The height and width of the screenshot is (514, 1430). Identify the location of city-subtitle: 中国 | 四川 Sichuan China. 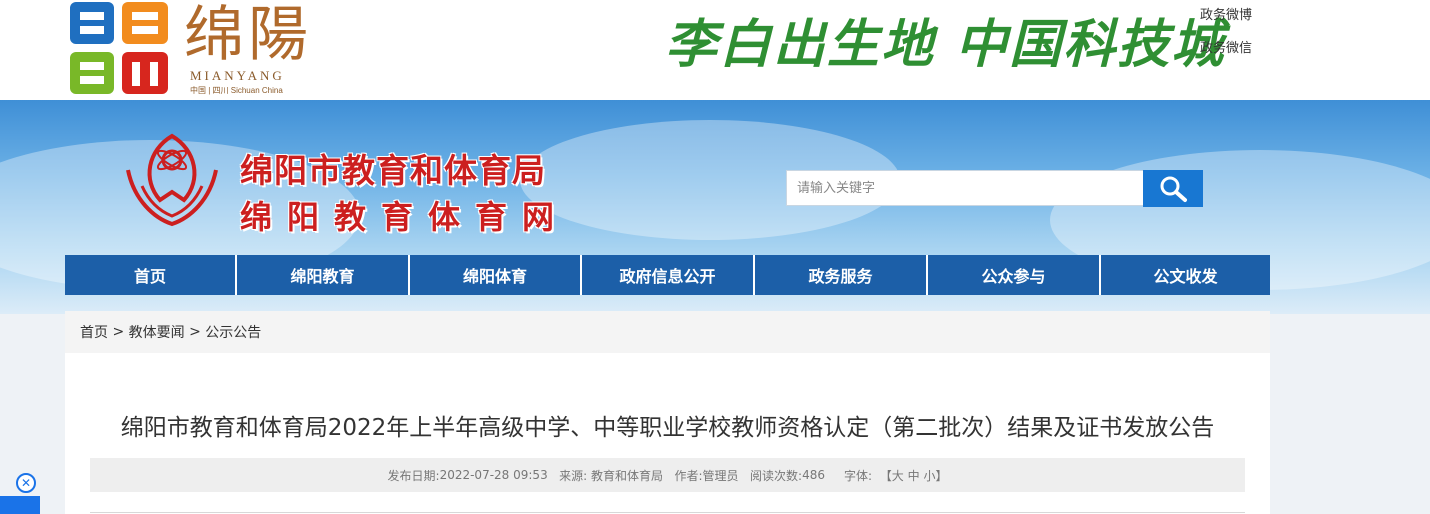
(236, 90).